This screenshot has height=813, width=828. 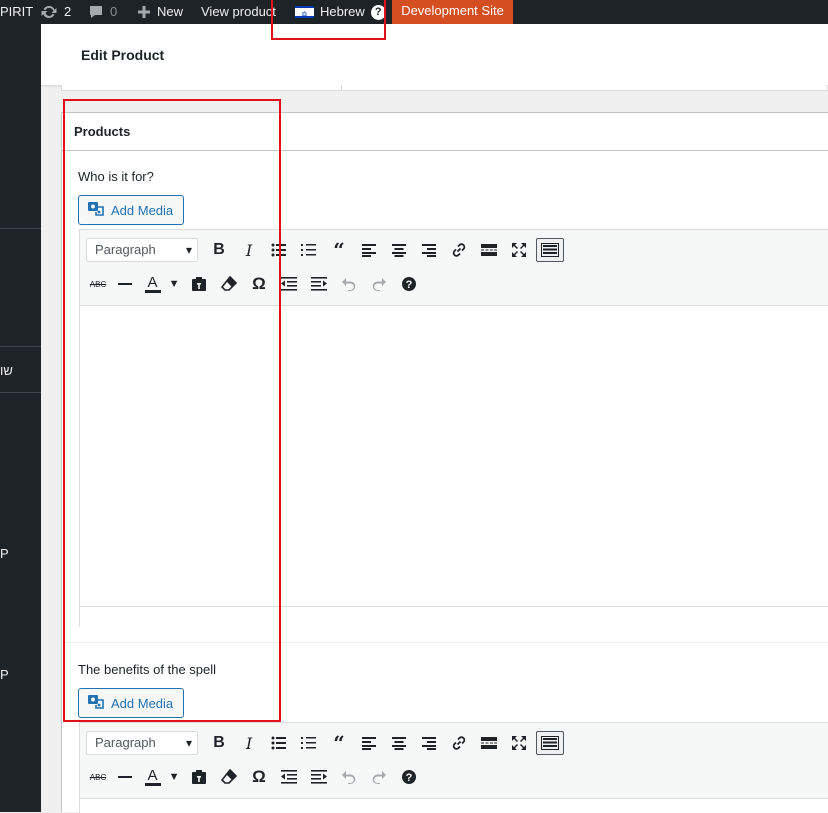 I want to click on new-label: New, so click(x=170, y=11).